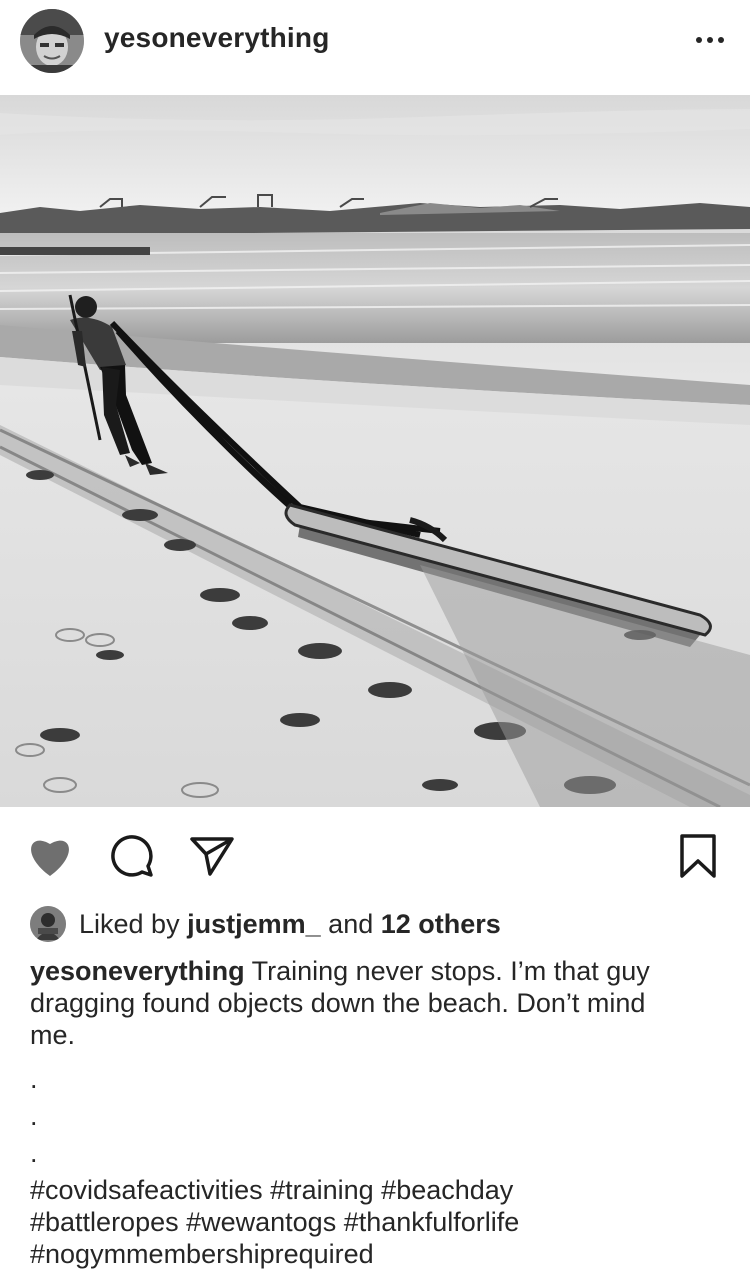 The width and height of the screenshot is (750, 1273). What do you see at coordinates (254, 924) in the screenshot?
I see `liker-username: justjemm_` at bounding box center [254, 924].